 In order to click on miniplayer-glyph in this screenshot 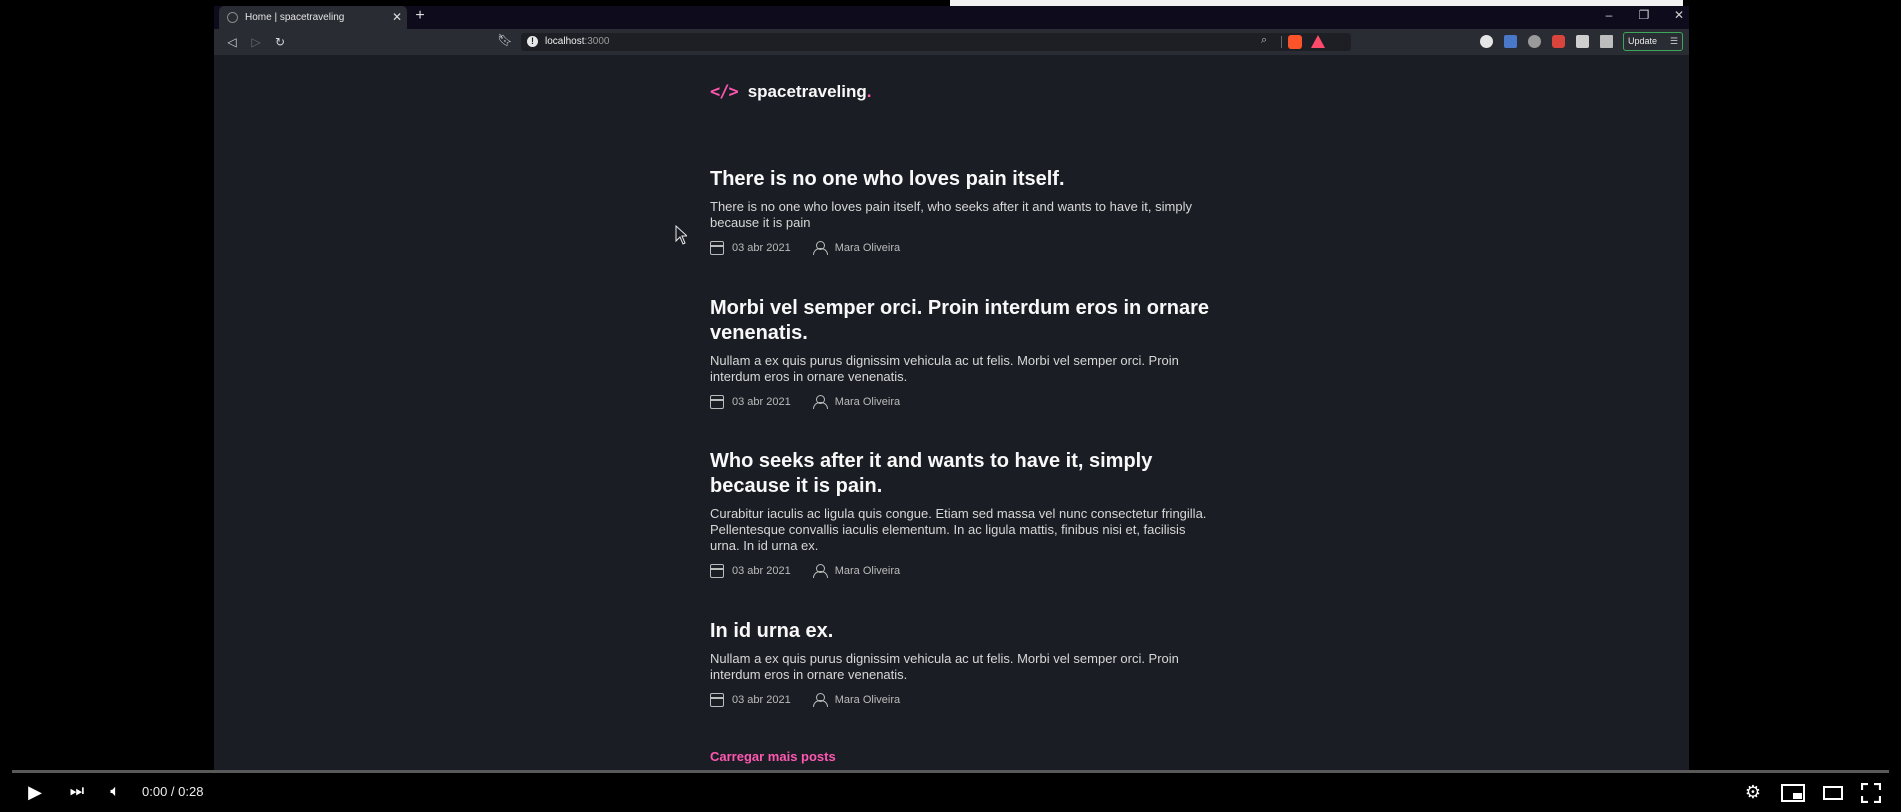, I will do `click(1793, 793)`.